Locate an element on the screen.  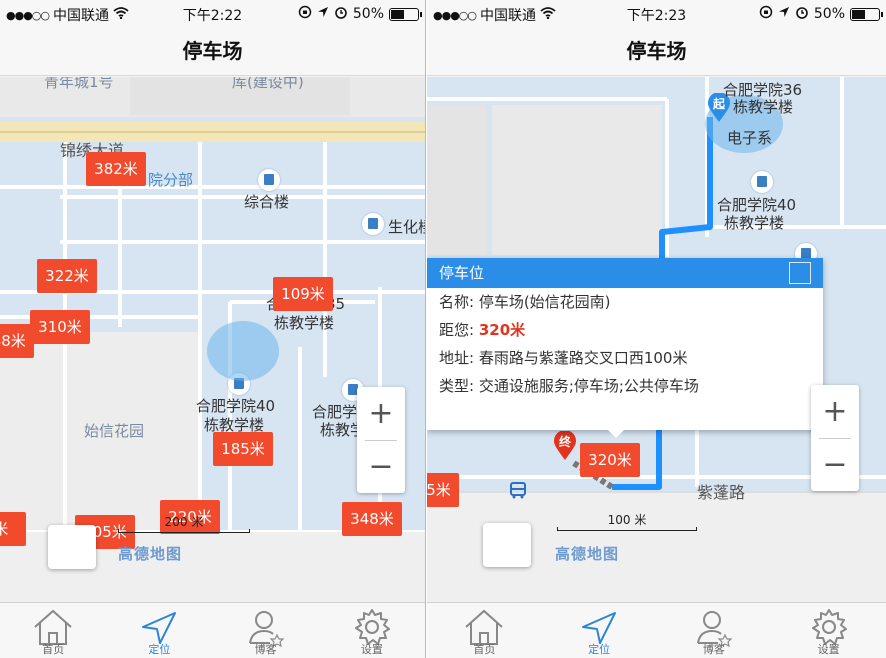
name-value: 停车场(始信花园南) is located at coordinates (544, 302).